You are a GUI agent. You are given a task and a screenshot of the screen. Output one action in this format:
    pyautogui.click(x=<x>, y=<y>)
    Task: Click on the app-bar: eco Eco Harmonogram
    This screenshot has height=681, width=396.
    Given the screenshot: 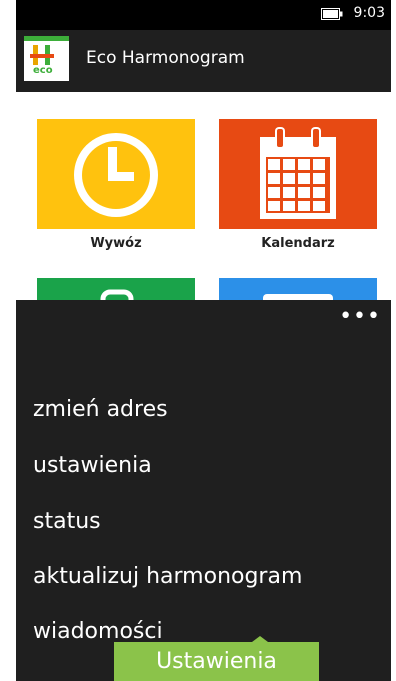 What is the action you would take?
    pyautogui.click(x=203, y=61)
    